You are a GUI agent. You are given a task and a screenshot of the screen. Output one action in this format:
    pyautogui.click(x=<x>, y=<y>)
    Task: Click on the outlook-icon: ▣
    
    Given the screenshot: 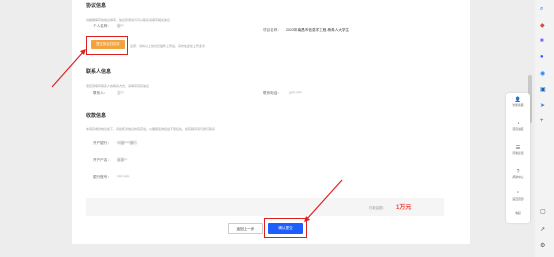 What is the action you would take?
    pyautogui.click(x=543, y=89)
    